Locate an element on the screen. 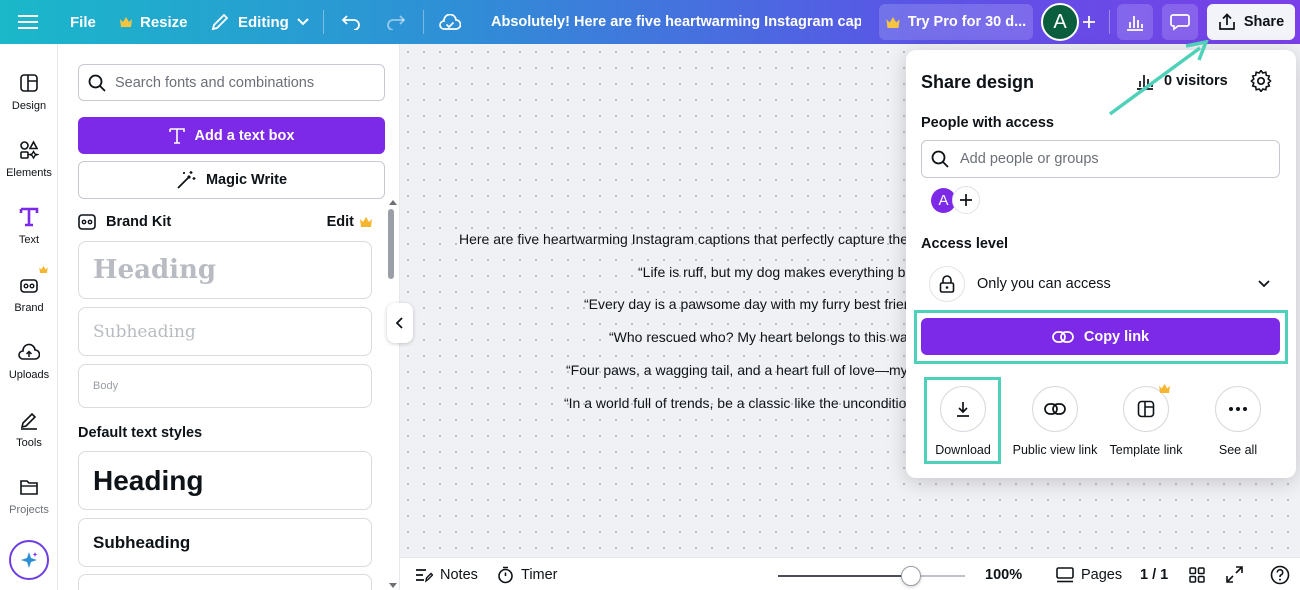 The image size is (1300, 590). add-people-field is located at coordinates (1100, 159).